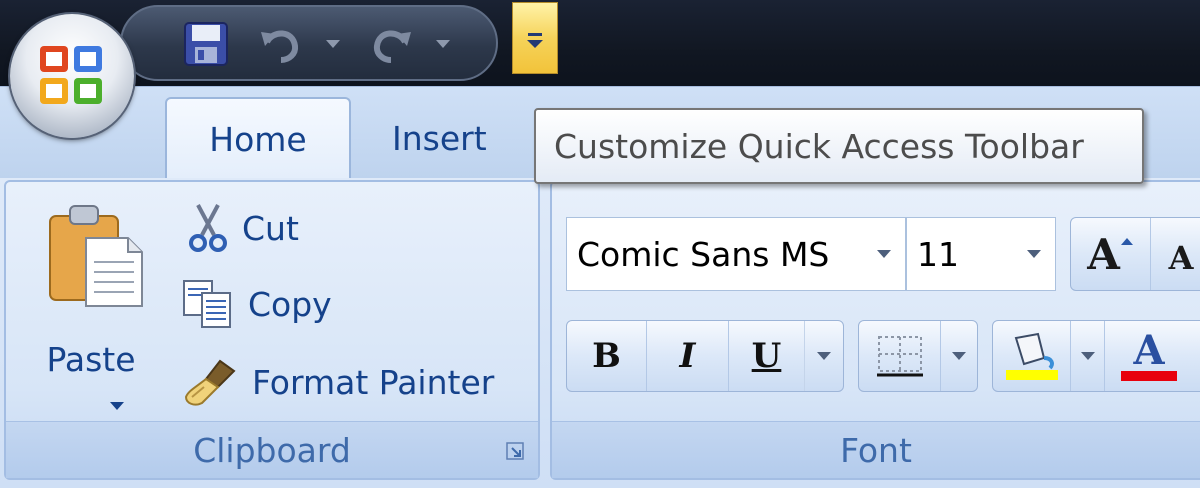  I want to click on customize-qat-icon, so click(535, 40).